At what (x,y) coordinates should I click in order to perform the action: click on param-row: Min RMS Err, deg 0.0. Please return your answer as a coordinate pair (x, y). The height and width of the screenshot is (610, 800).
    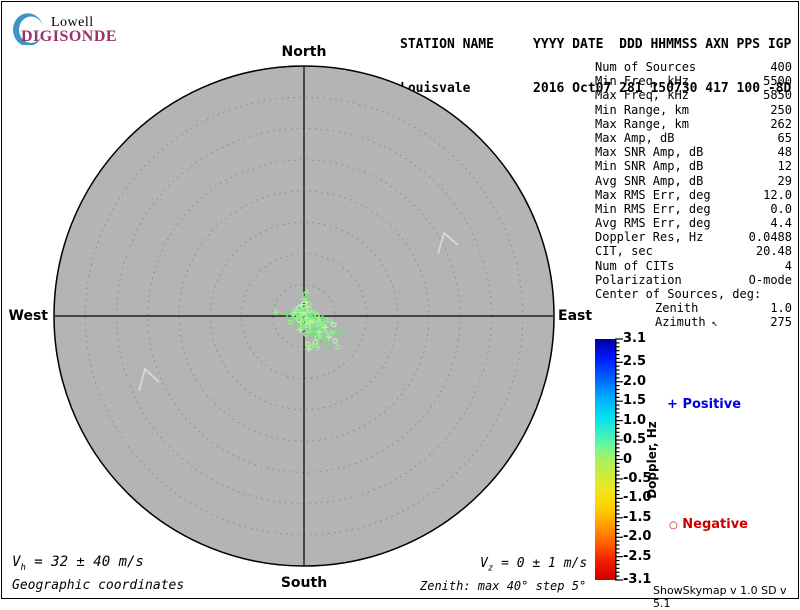
    Looking at the image, I should click on (693, 209).